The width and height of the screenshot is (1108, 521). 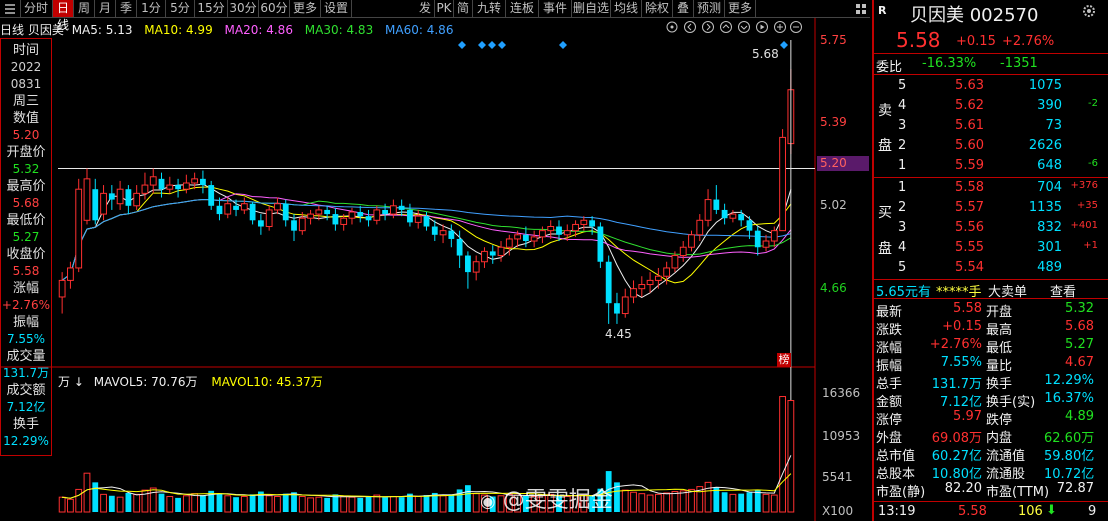 I want to click on info-label: 成交量, so click(x=26, y=356).